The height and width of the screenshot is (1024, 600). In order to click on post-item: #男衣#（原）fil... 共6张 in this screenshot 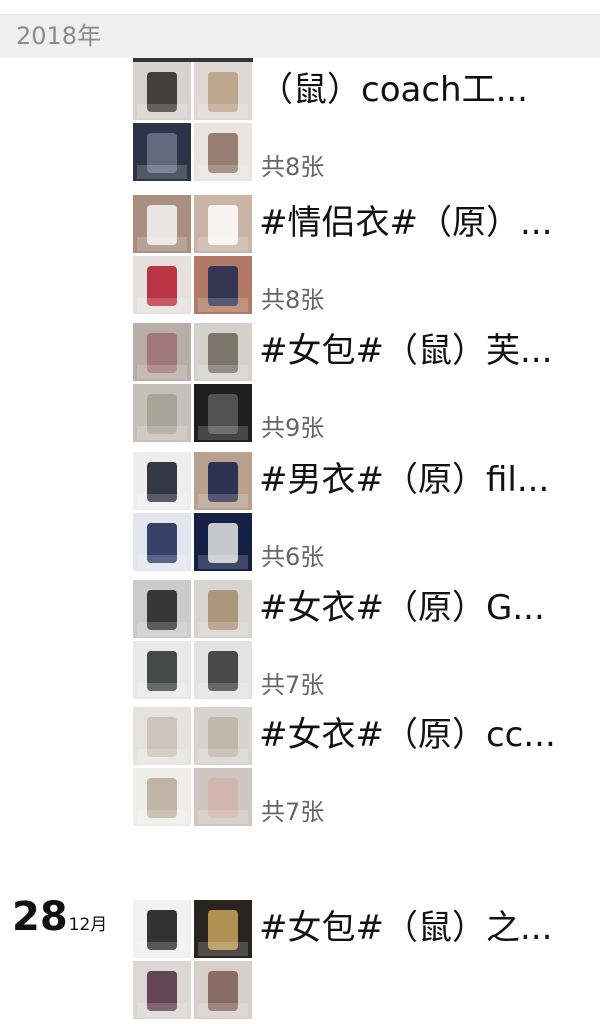, I will do `click(366, 514)`.